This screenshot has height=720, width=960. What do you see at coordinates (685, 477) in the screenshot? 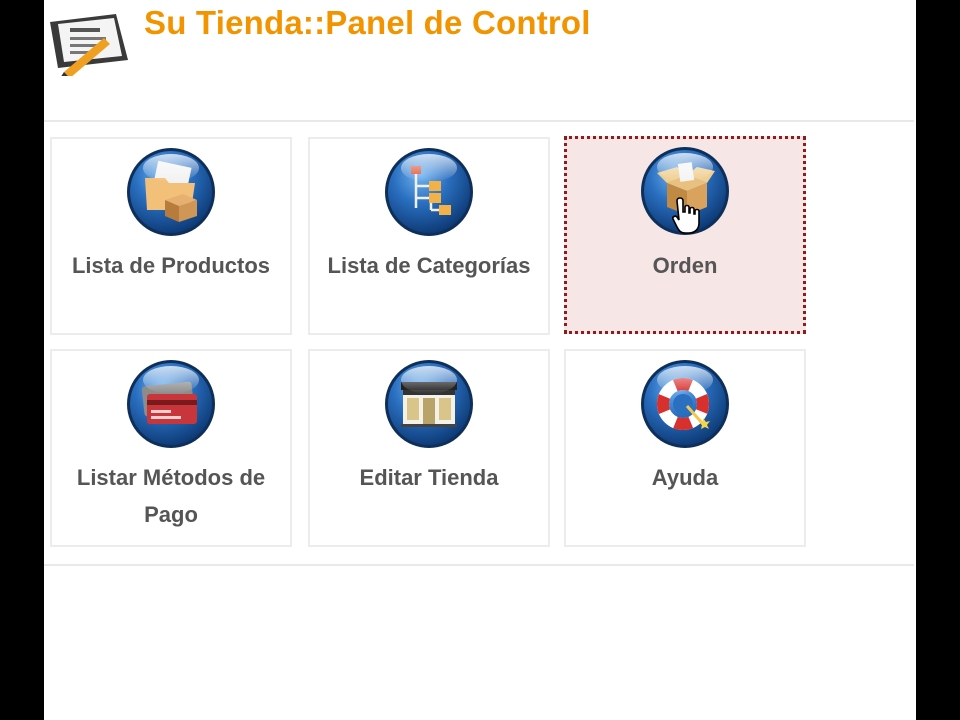
I see `tile-label: Ayuda` at bounding box center [685, 477].